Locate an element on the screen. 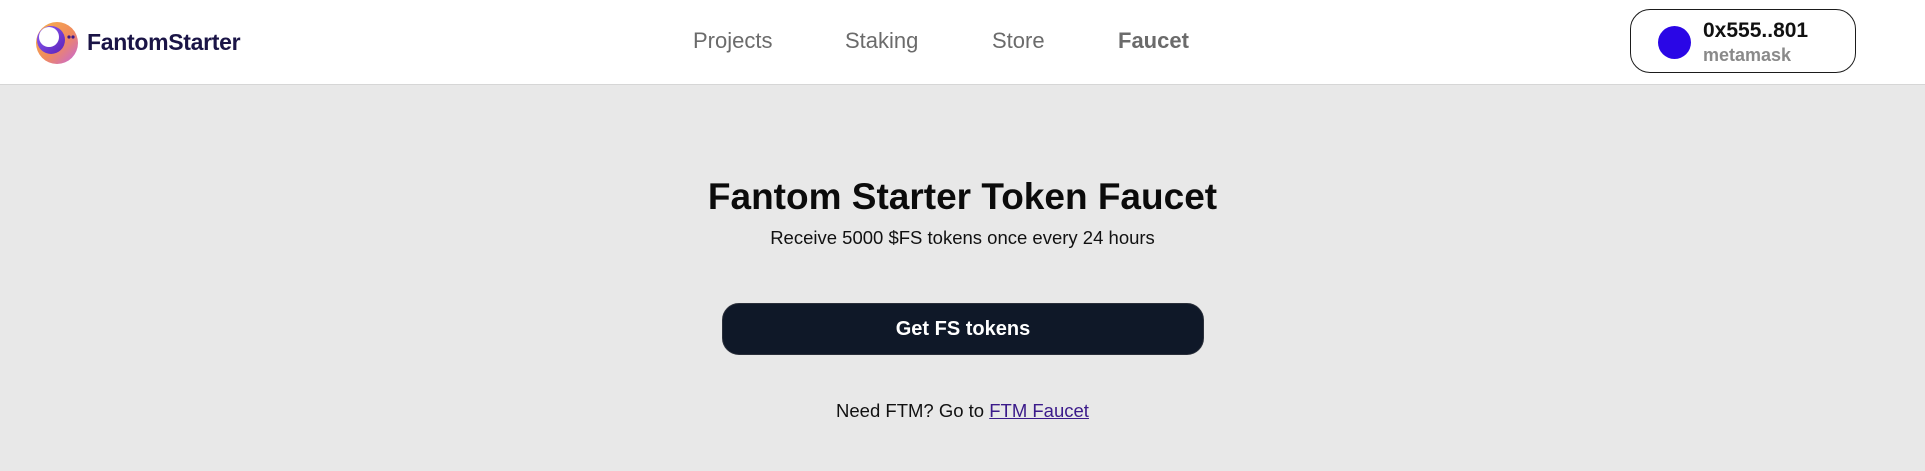 The width and height of the screenshot is (1925, 471). nav-item-faucet: Faucet is located at coordinates (1153, 41).